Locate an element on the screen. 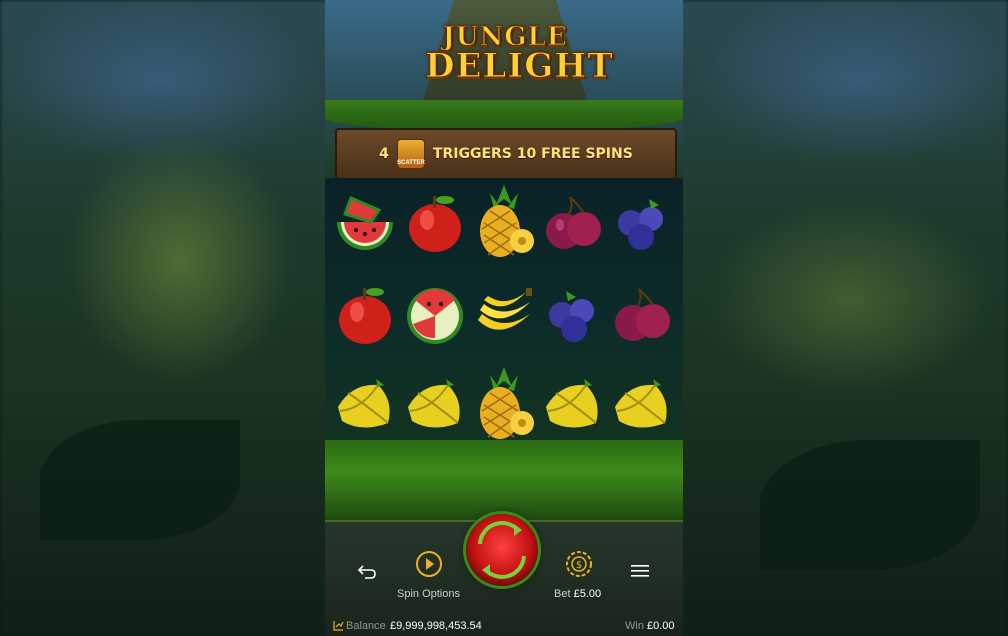 This screenshot has width=1008, height=636. banner-text: TRIGGERS 10 FREE SPINS is located at coordinates (532, 154).